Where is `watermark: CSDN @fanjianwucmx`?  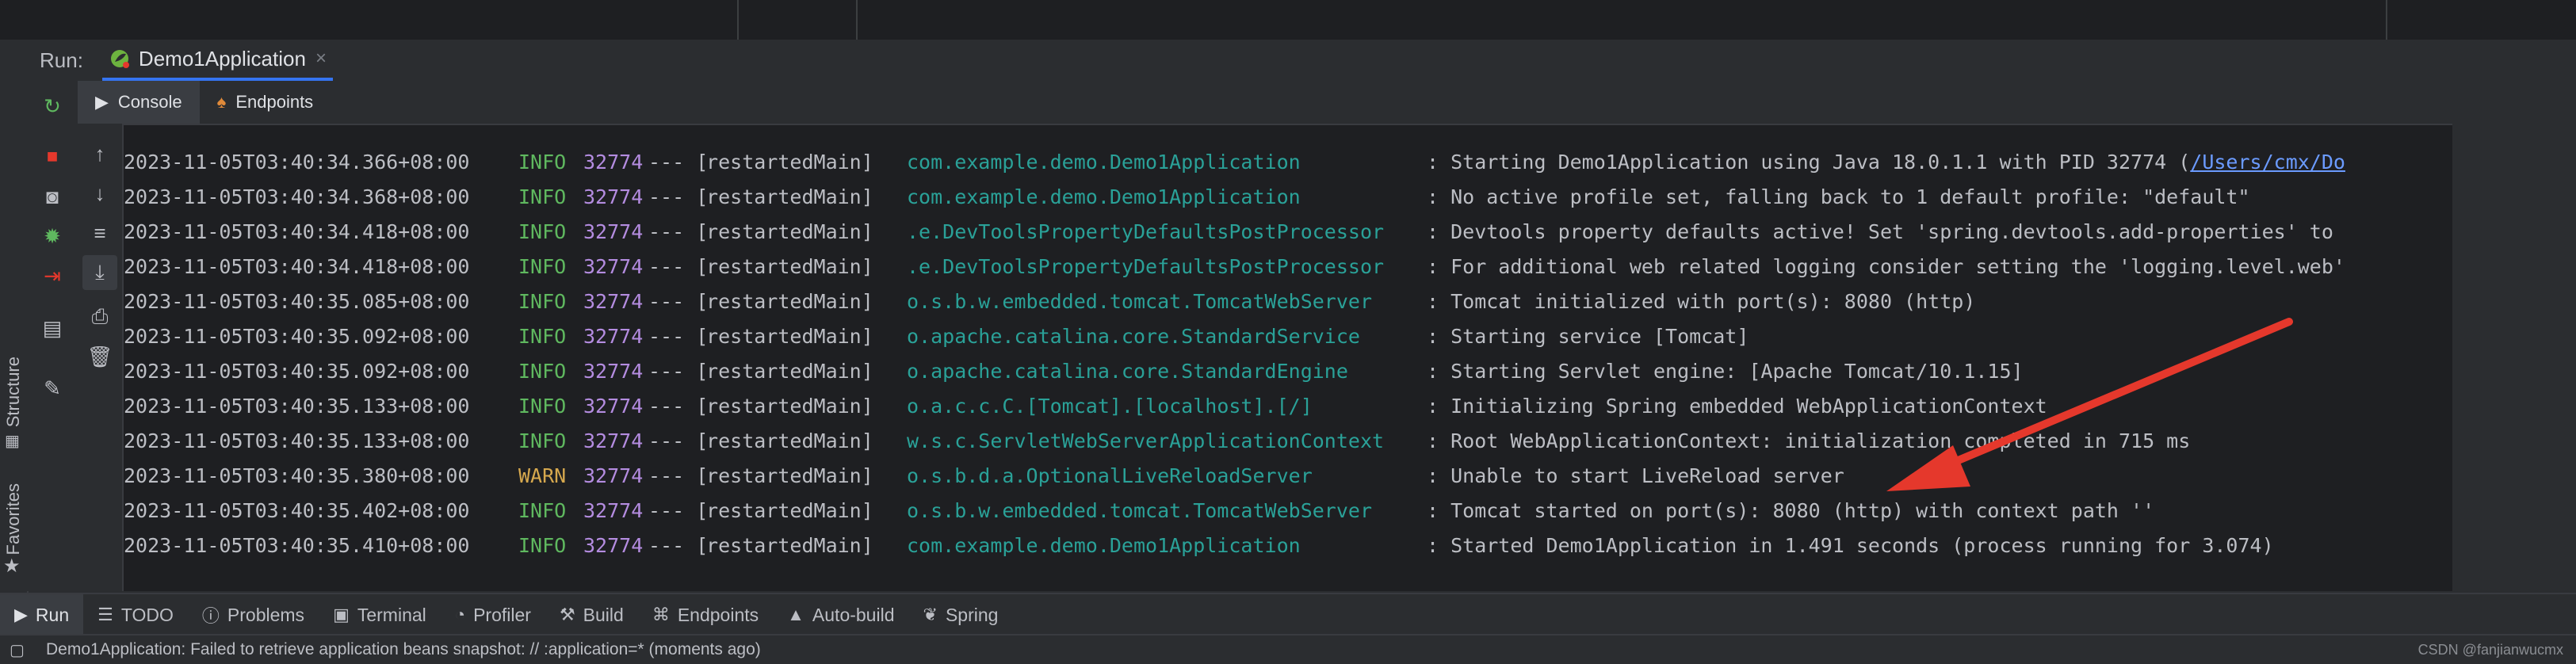
watermark: CSDN @fanjianwucmx is located at coordinates (2490, 650).